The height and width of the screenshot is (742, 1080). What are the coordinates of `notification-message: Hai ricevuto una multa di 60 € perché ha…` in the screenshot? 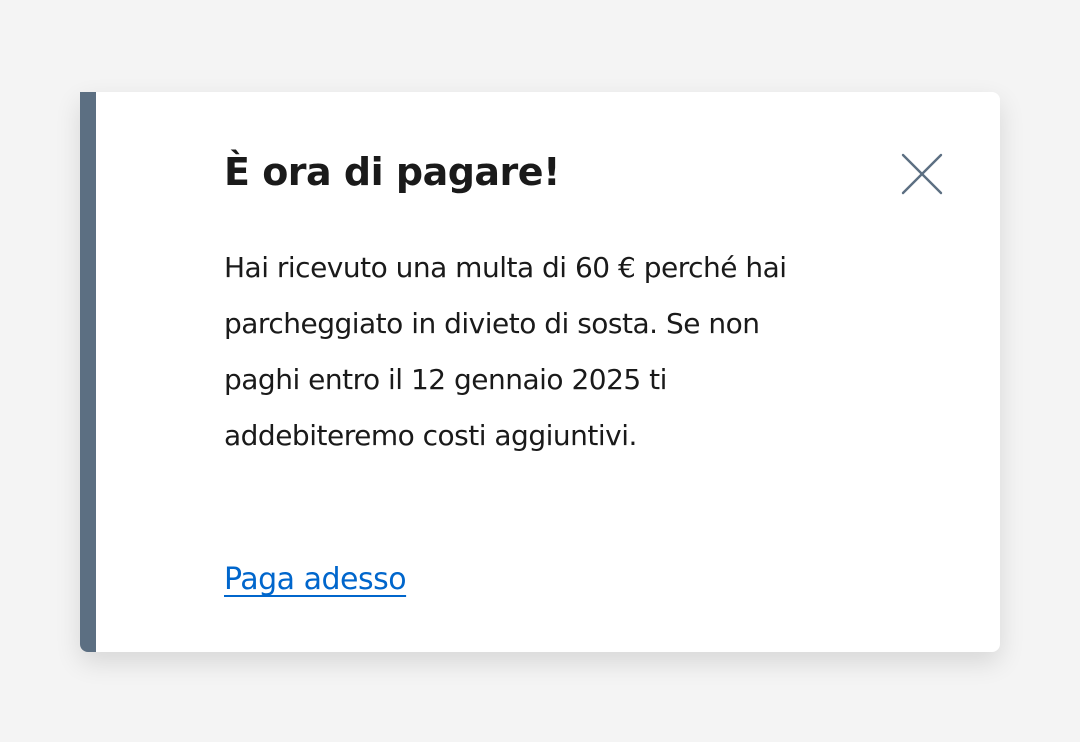 It's located at (505, 351).